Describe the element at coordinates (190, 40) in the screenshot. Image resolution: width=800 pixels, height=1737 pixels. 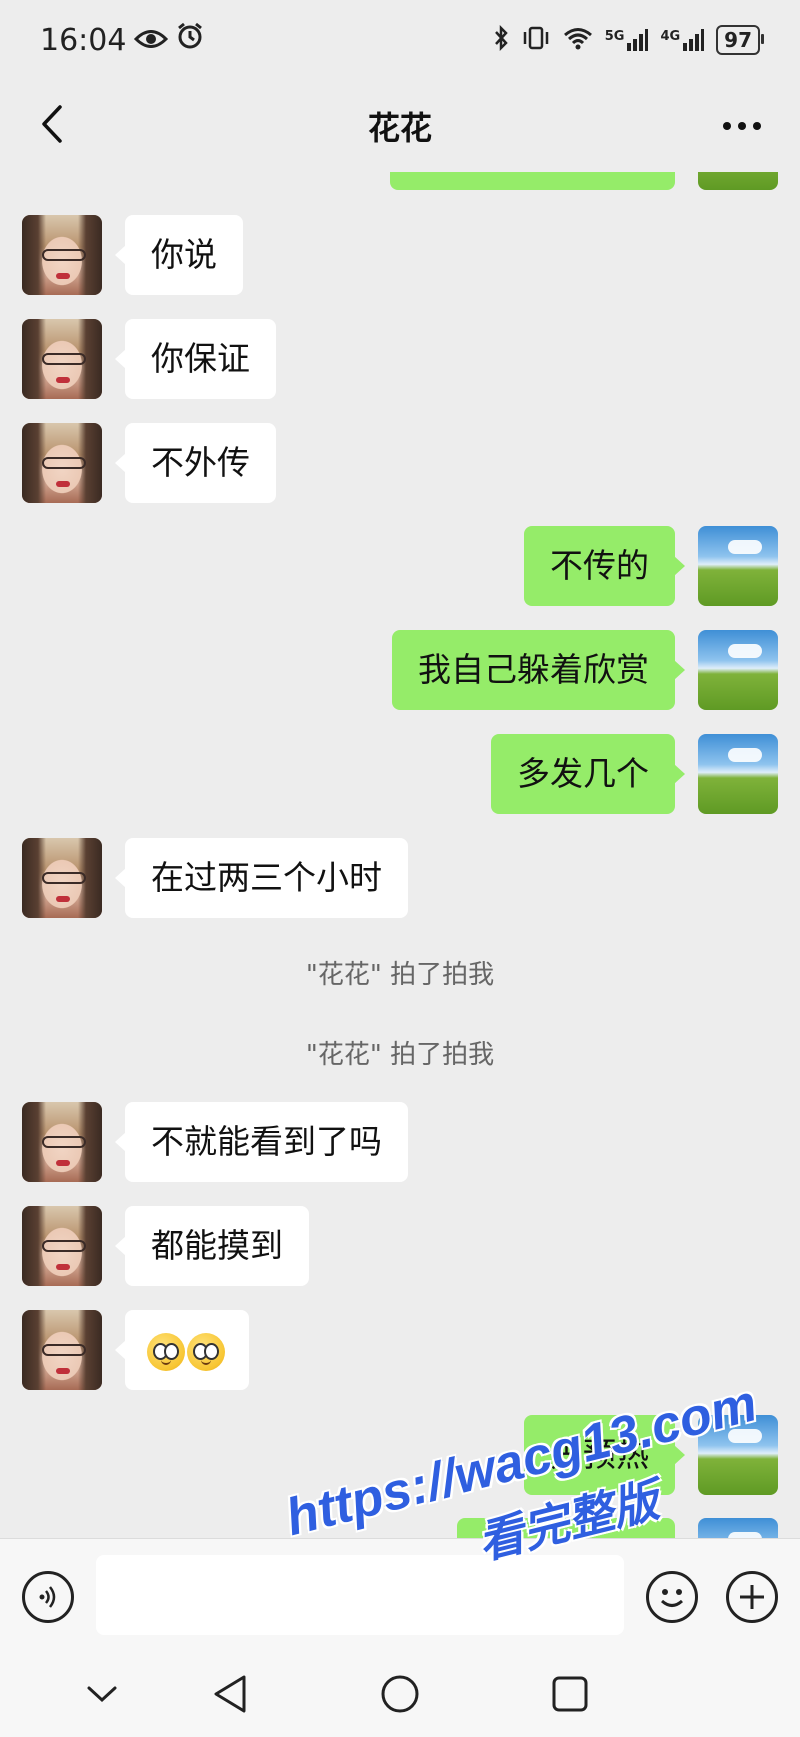
I see `alarm-icon` at that location.